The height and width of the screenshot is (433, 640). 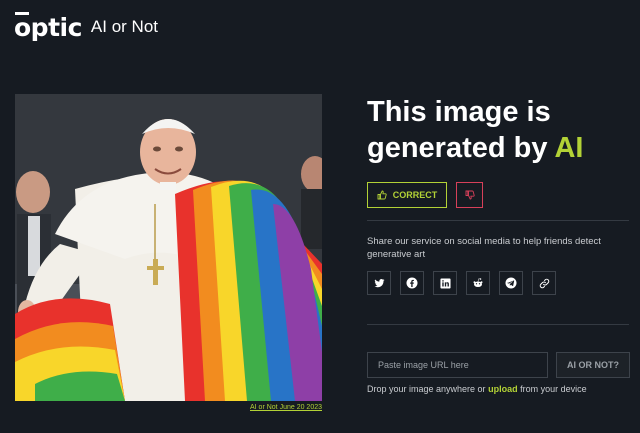 I want to click on copy-link-button, so click(x=544, y=283).